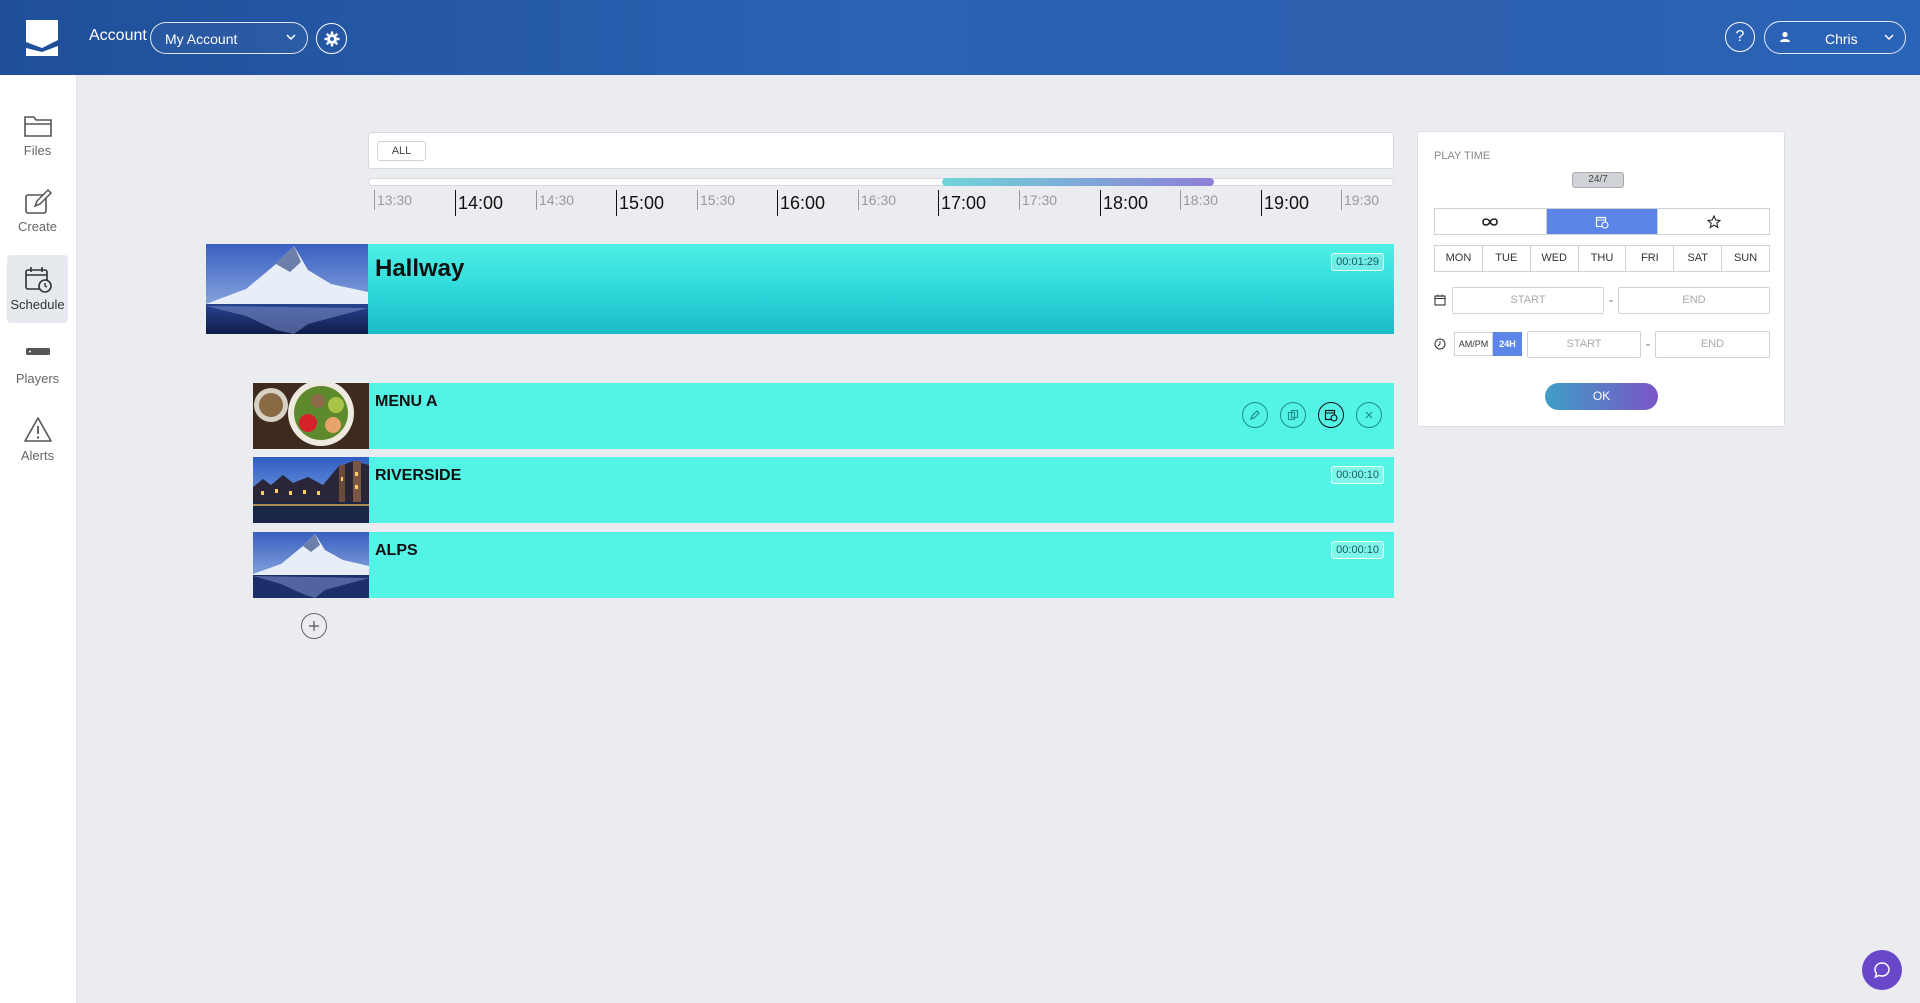 The height and width of the screenshot is (1003, 1920). What do you see at coordinates (1199, 200) in the screenshot?
I see `timeline-tick: 18:30` at bounding box center [1199, 200].